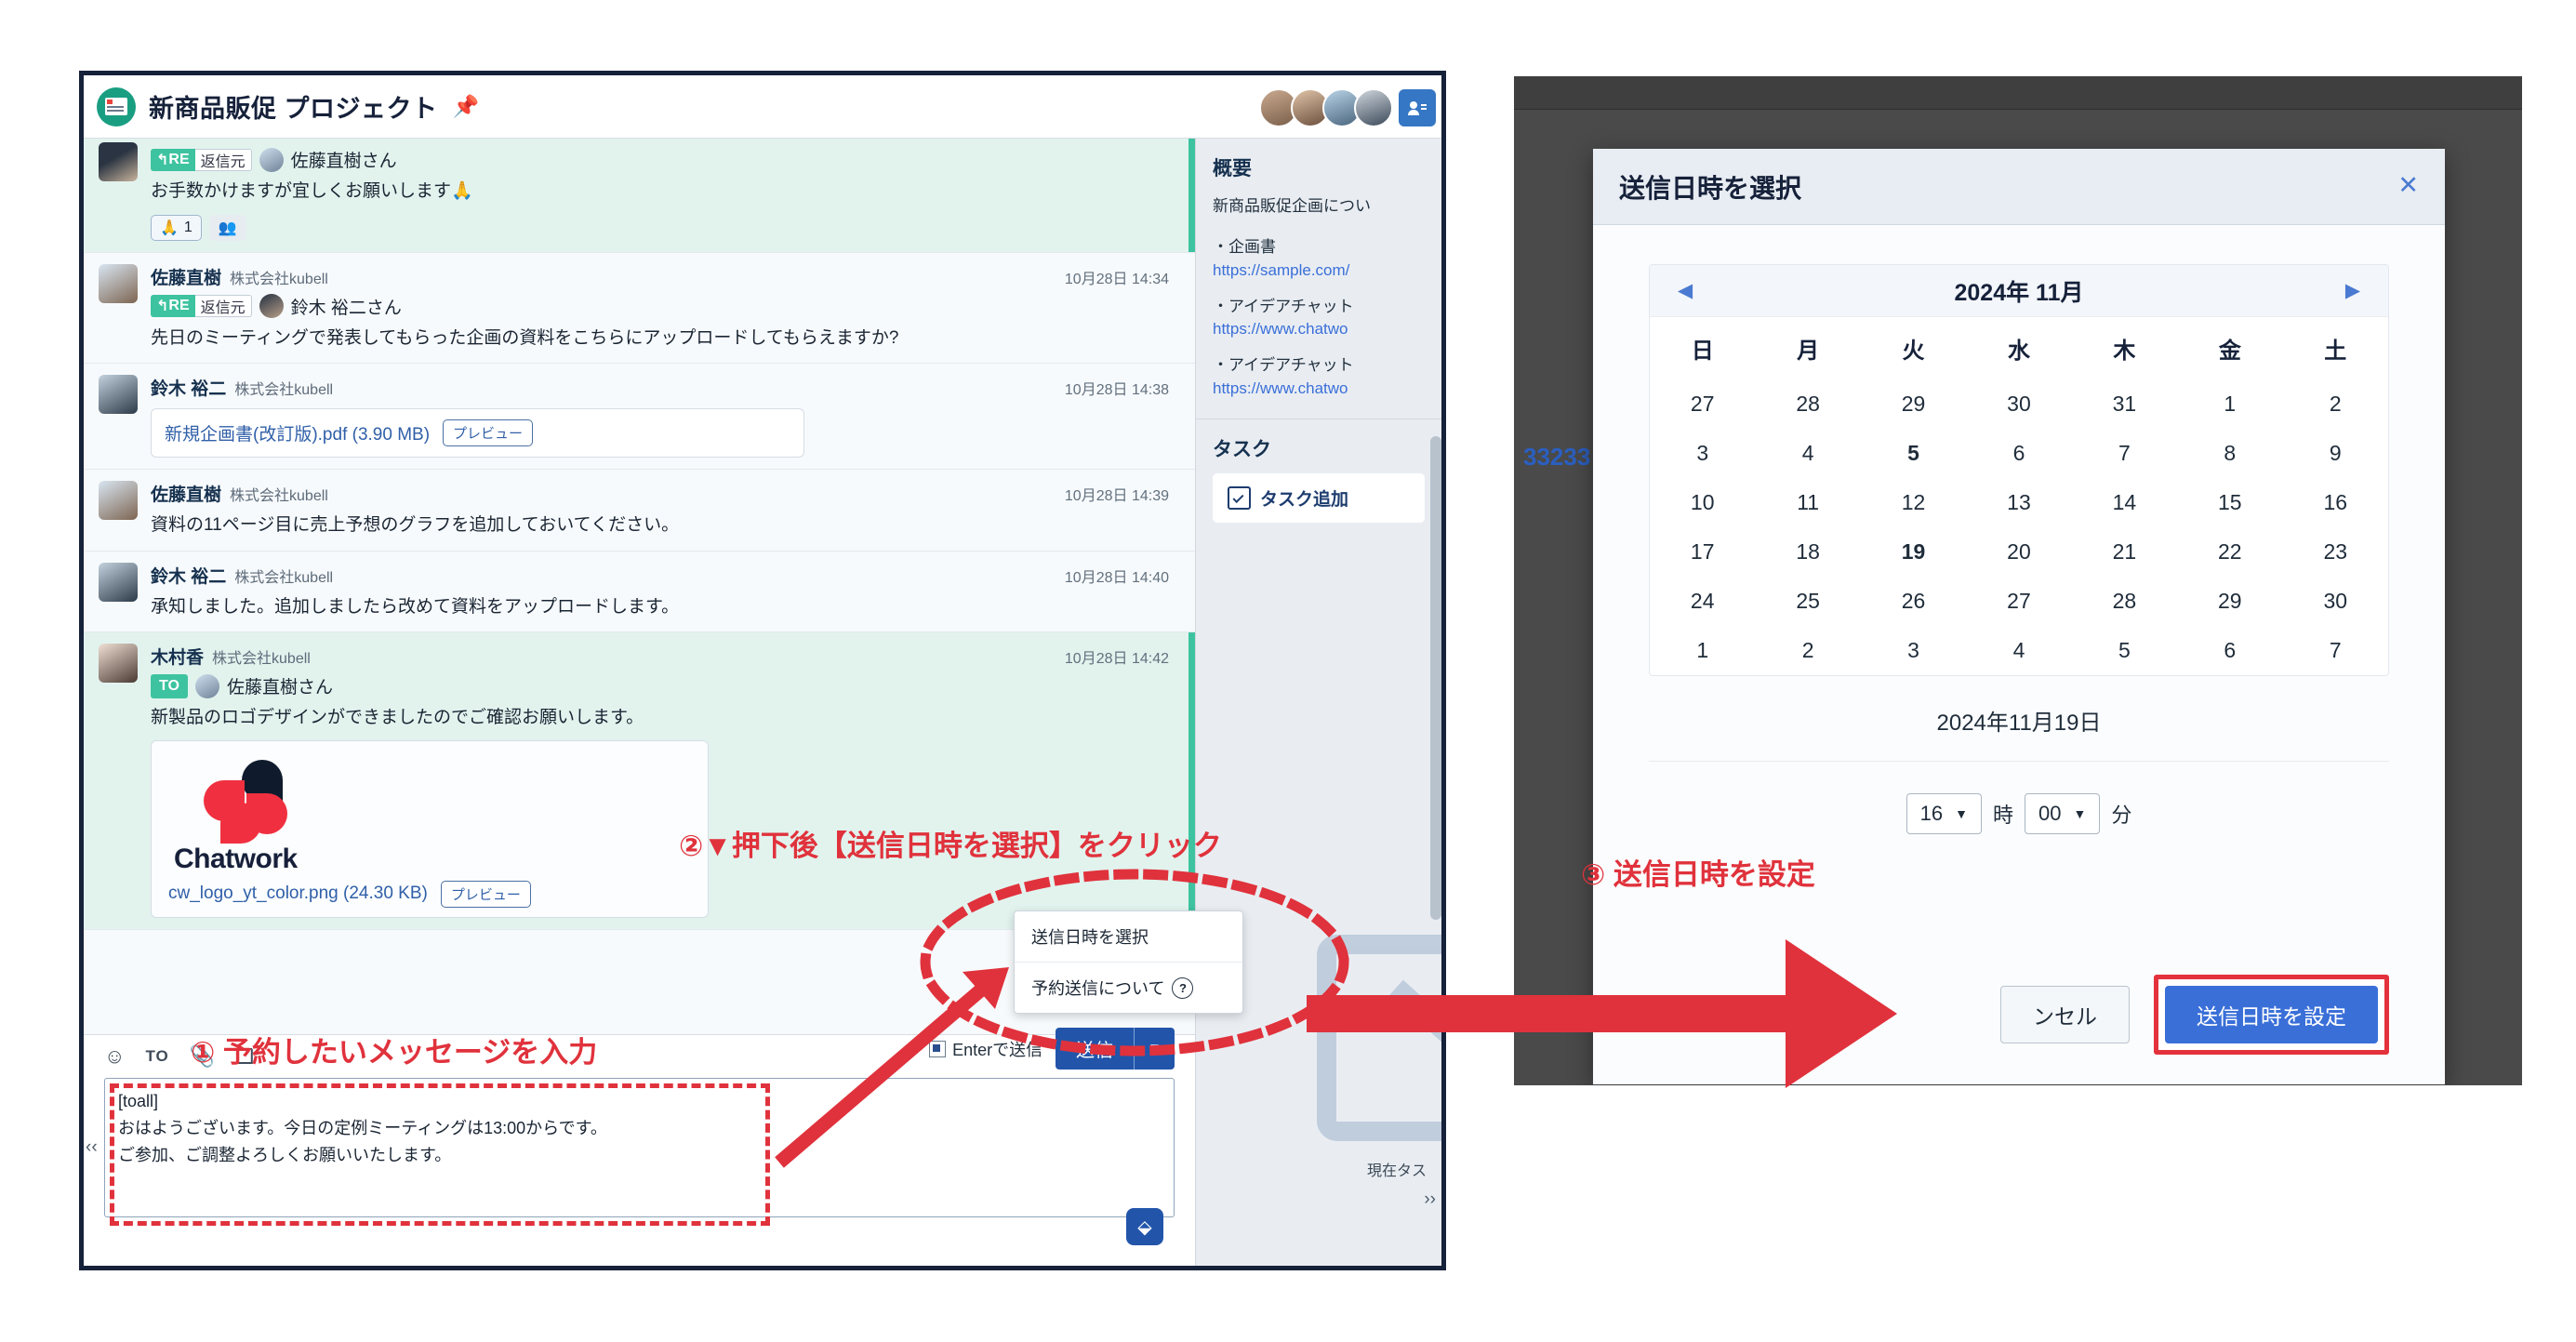 This screenshot has height=1342, width=2576. Describe the element at coordinates (2335, 453) in the screenshot. I see `calendar-day: 9` at that location.